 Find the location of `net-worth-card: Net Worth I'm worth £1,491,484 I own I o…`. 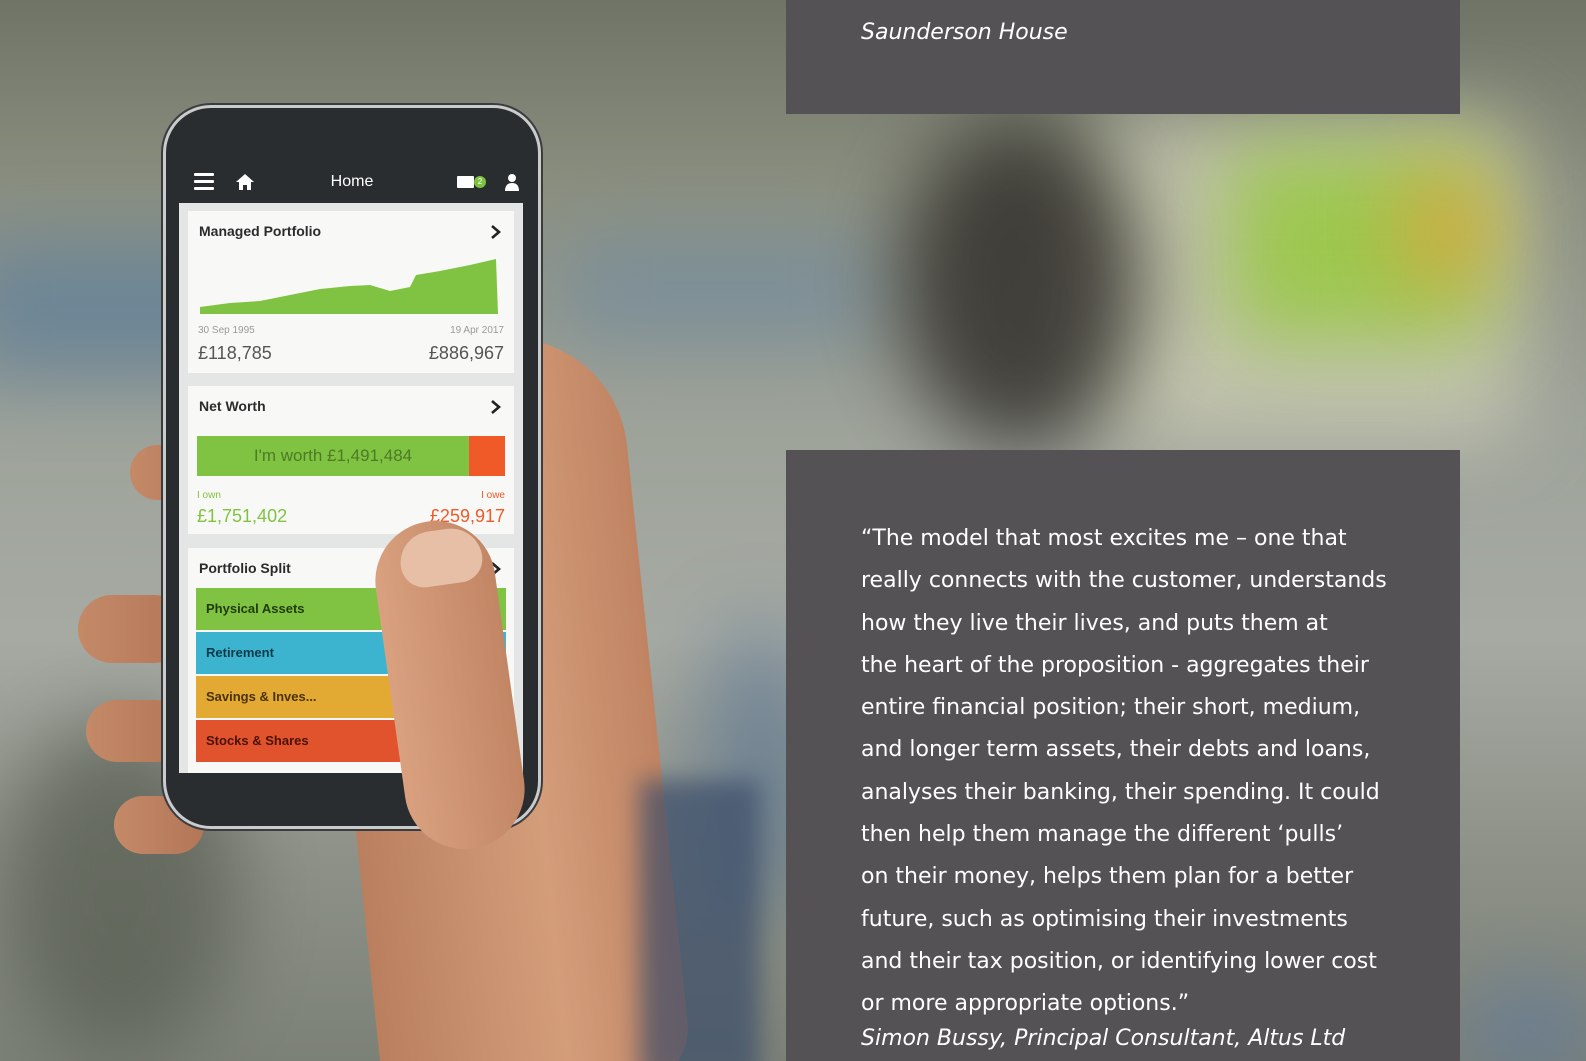

net-worth-card: Net Worth I'm worth £1,491,484 I own I o… is located at coordinates (351, 460).